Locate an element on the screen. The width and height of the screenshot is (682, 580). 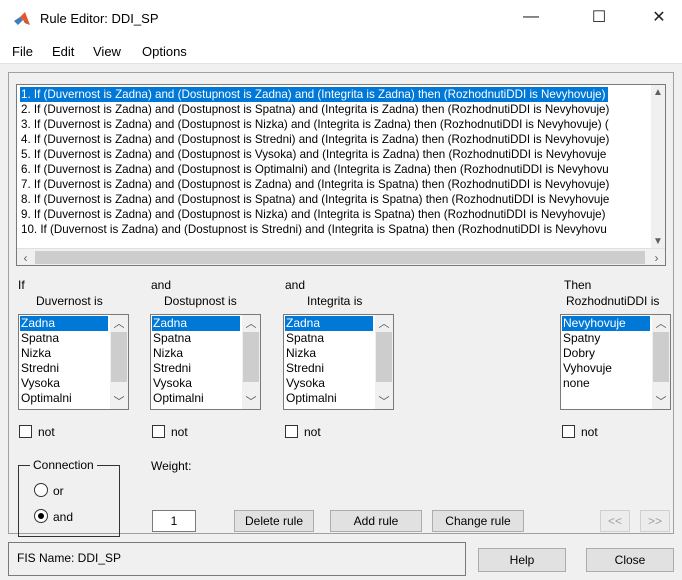
scroll-down-icon: ▼ is located at coordinates (658, 241).